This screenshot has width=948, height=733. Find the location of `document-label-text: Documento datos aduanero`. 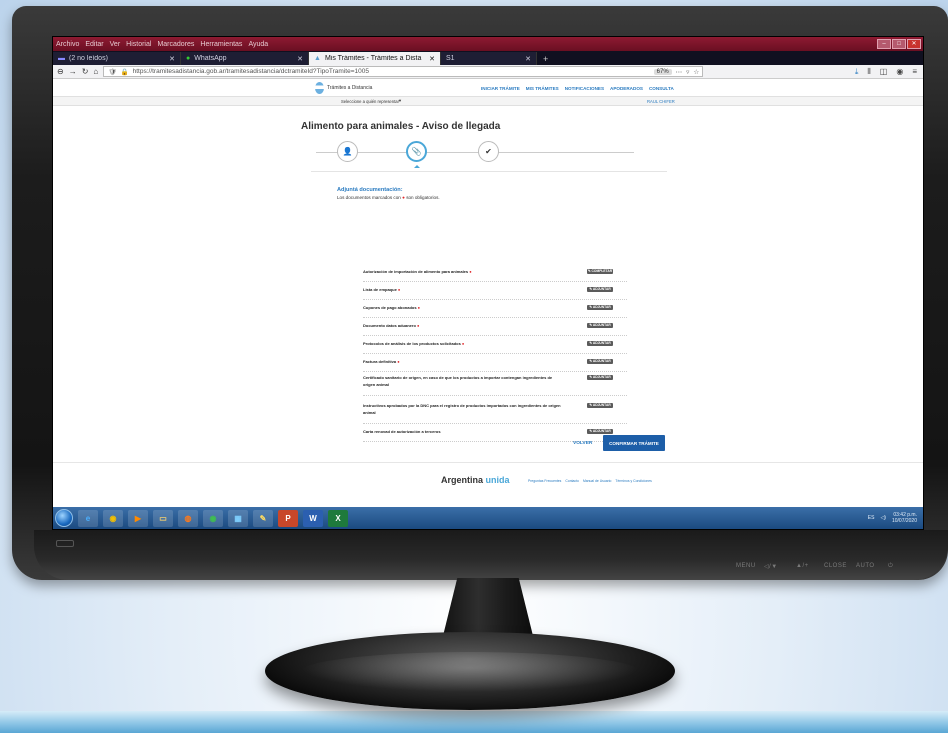

document-label-text: Documento datos aduanero is located at coordinates (389, 325).